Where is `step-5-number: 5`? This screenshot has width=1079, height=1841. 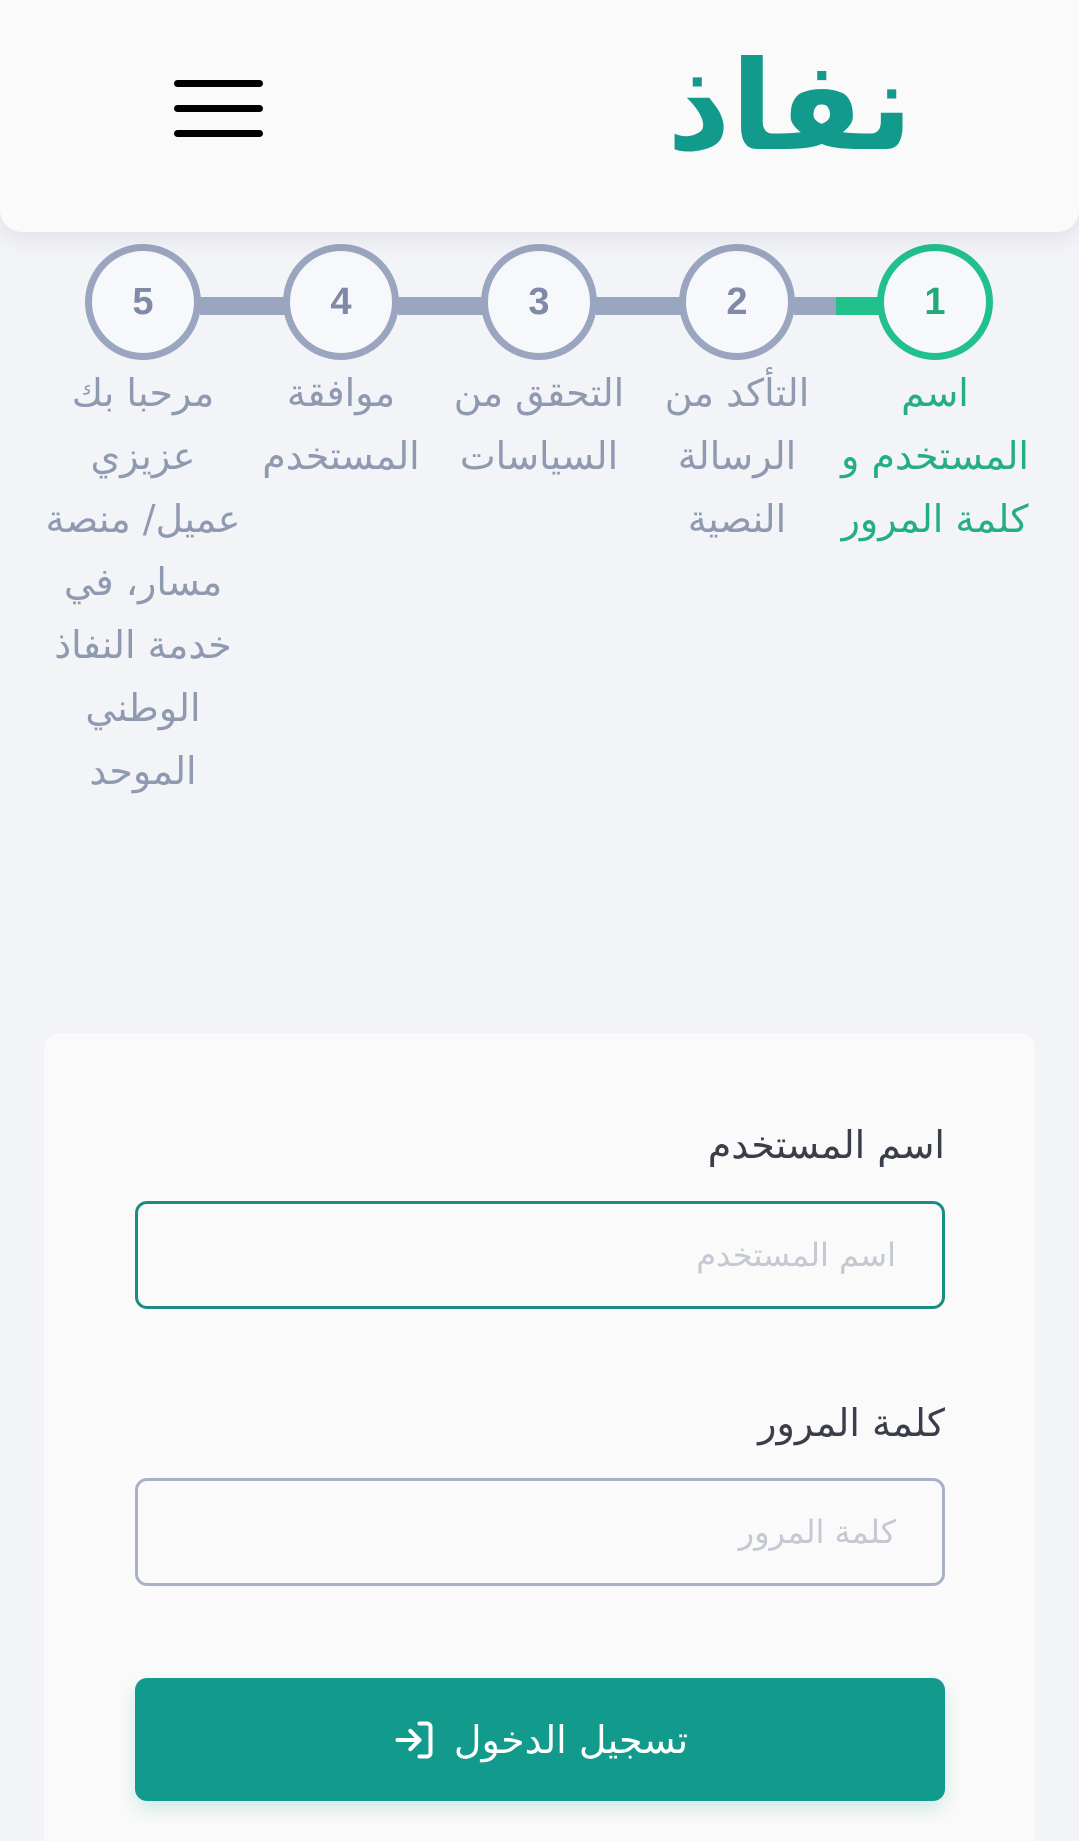
step-5-number: 5 is located at coordinates (143, 301).